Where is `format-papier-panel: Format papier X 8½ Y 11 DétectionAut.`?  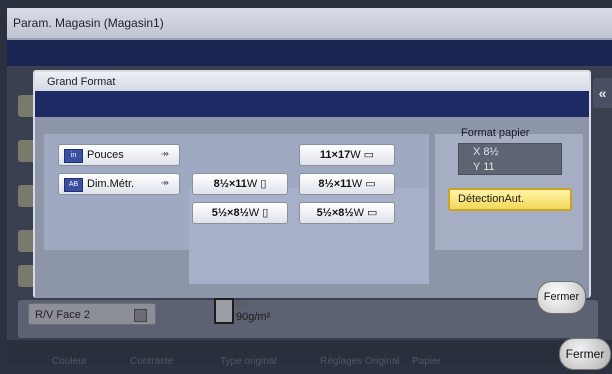
format-papier-panel: Format papier X 8½ Y 11 DétectionAut. is located at coordinates (509, 188).